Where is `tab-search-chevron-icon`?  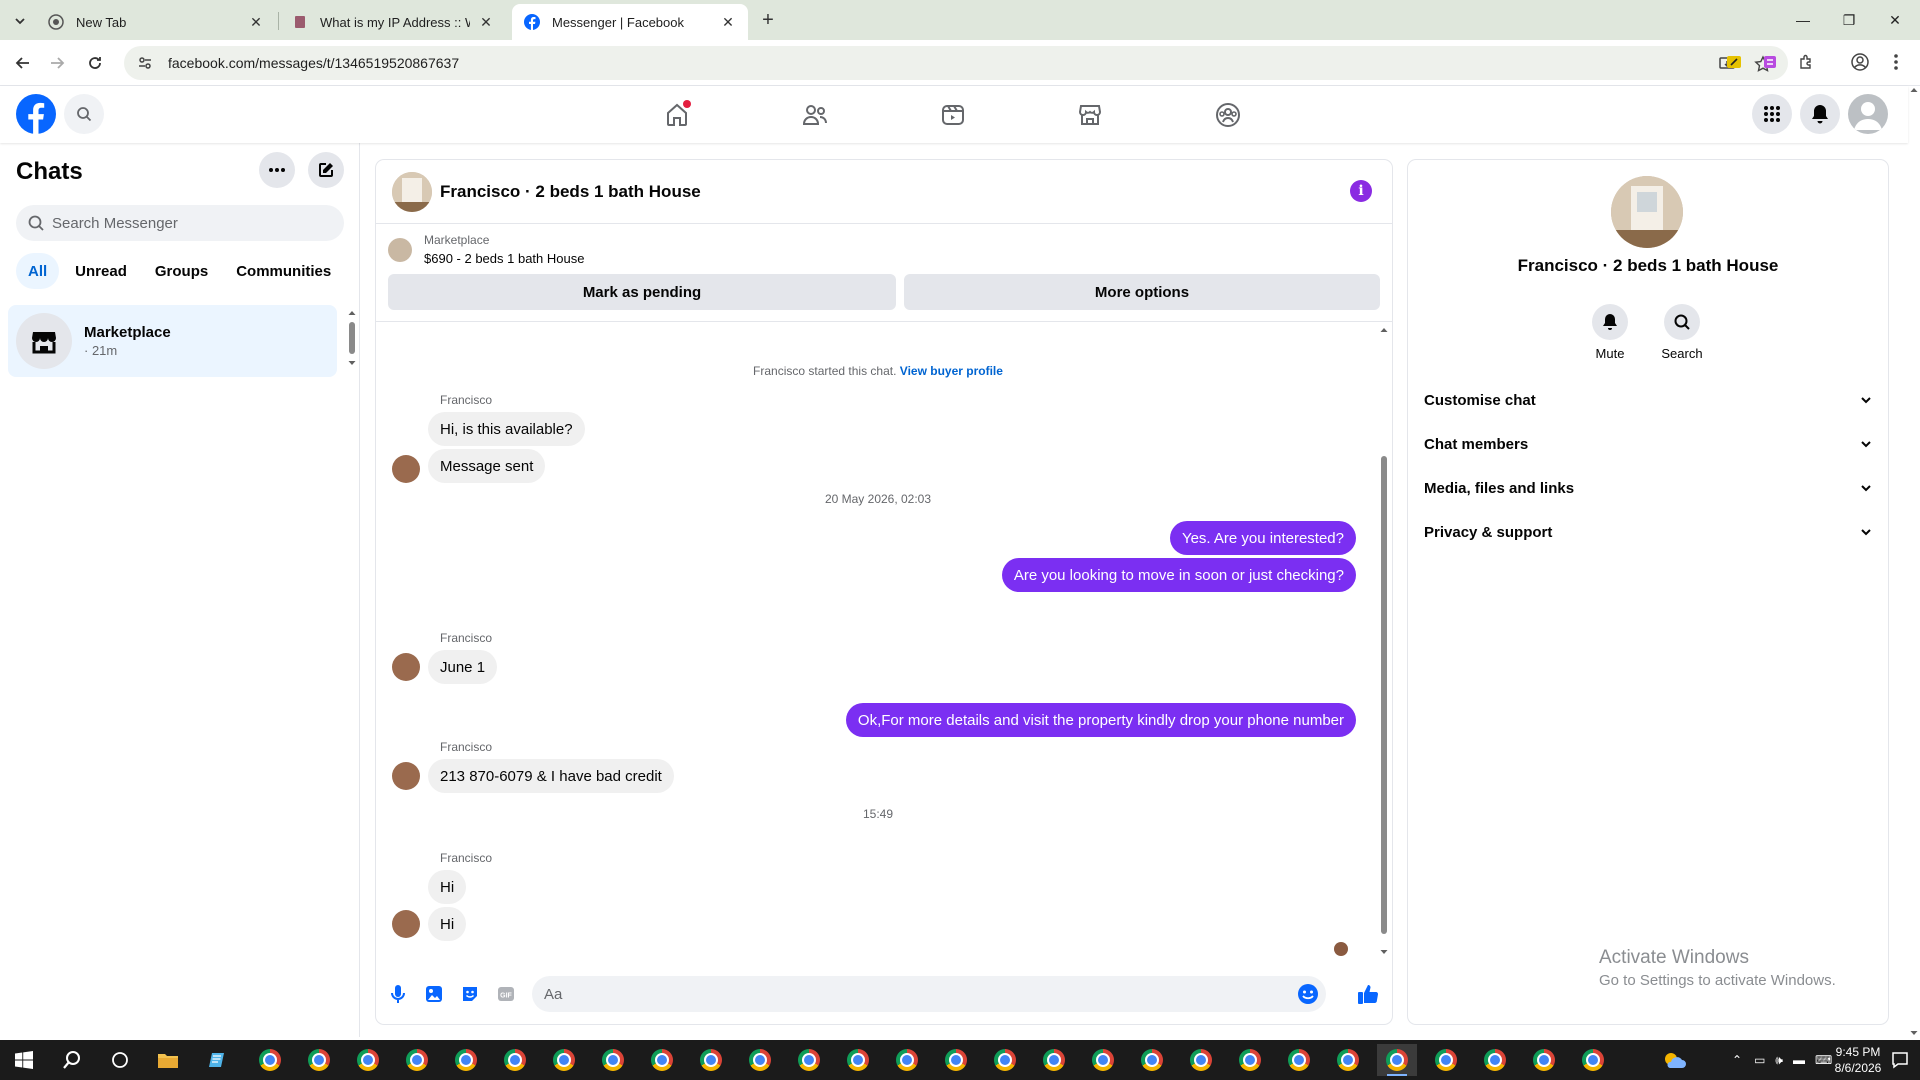
tab-search-chevron-icon is located at coordinates (20, 21).